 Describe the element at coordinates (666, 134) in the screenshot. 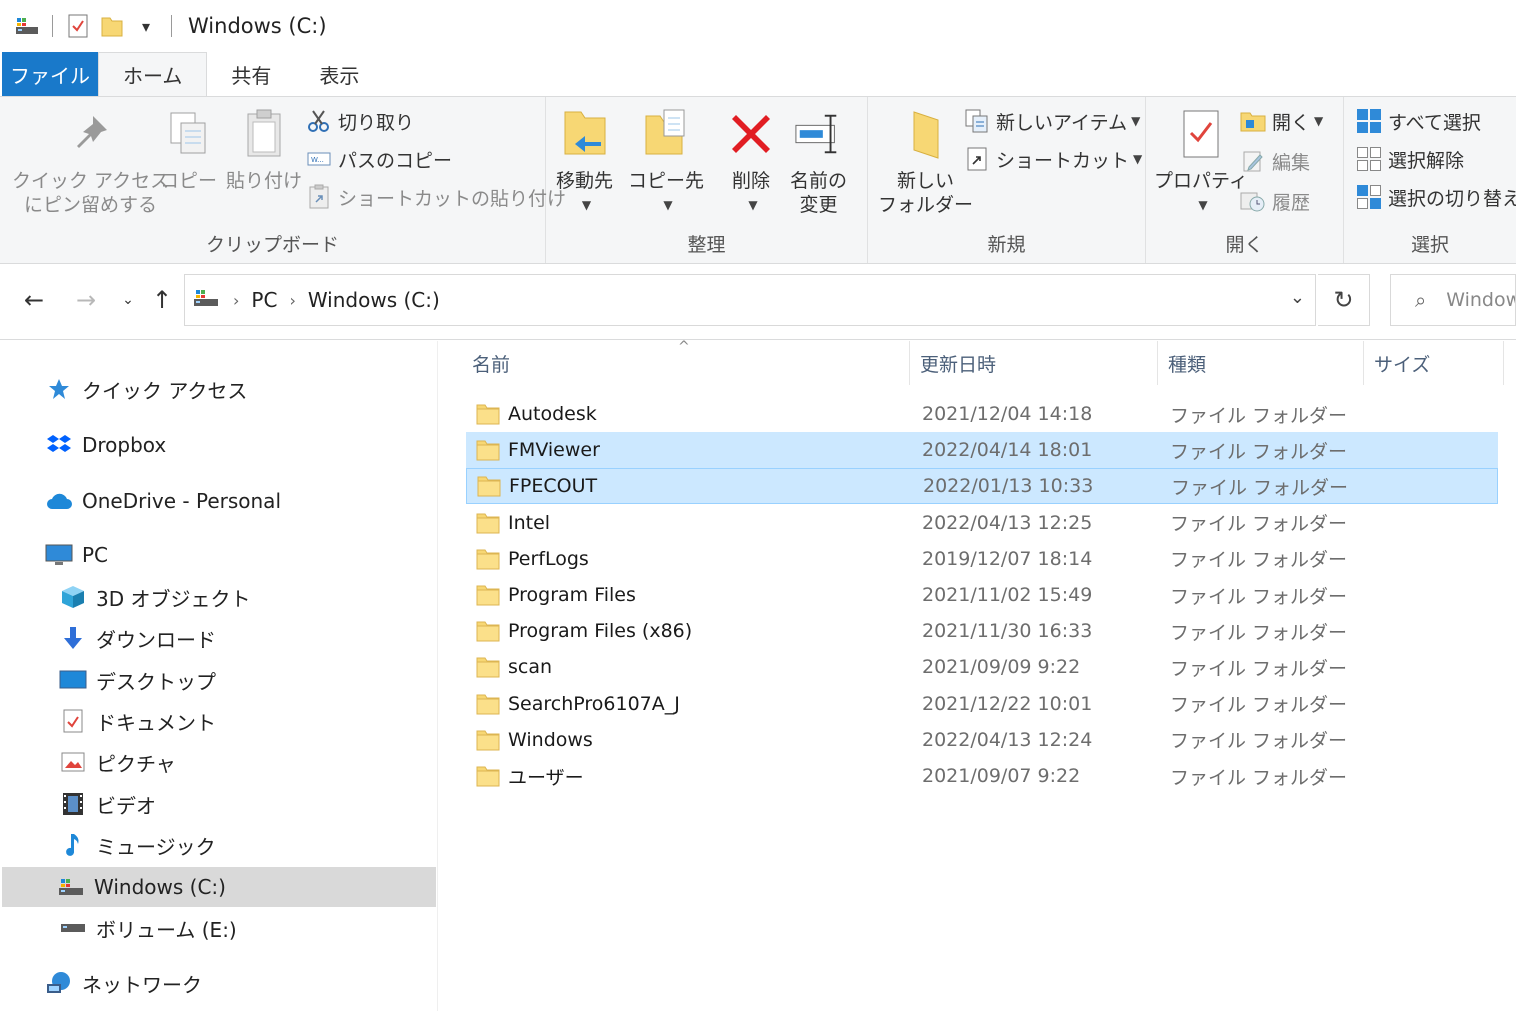

I see `copy-to-icon` at that location.